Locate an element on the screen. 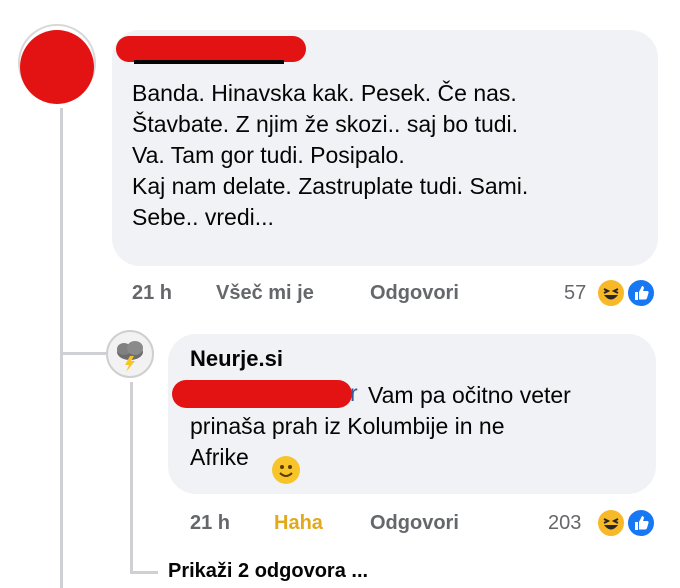 The image size is (680, 588). haha-reaction-button: Haha is located at coordinates (298, 523).